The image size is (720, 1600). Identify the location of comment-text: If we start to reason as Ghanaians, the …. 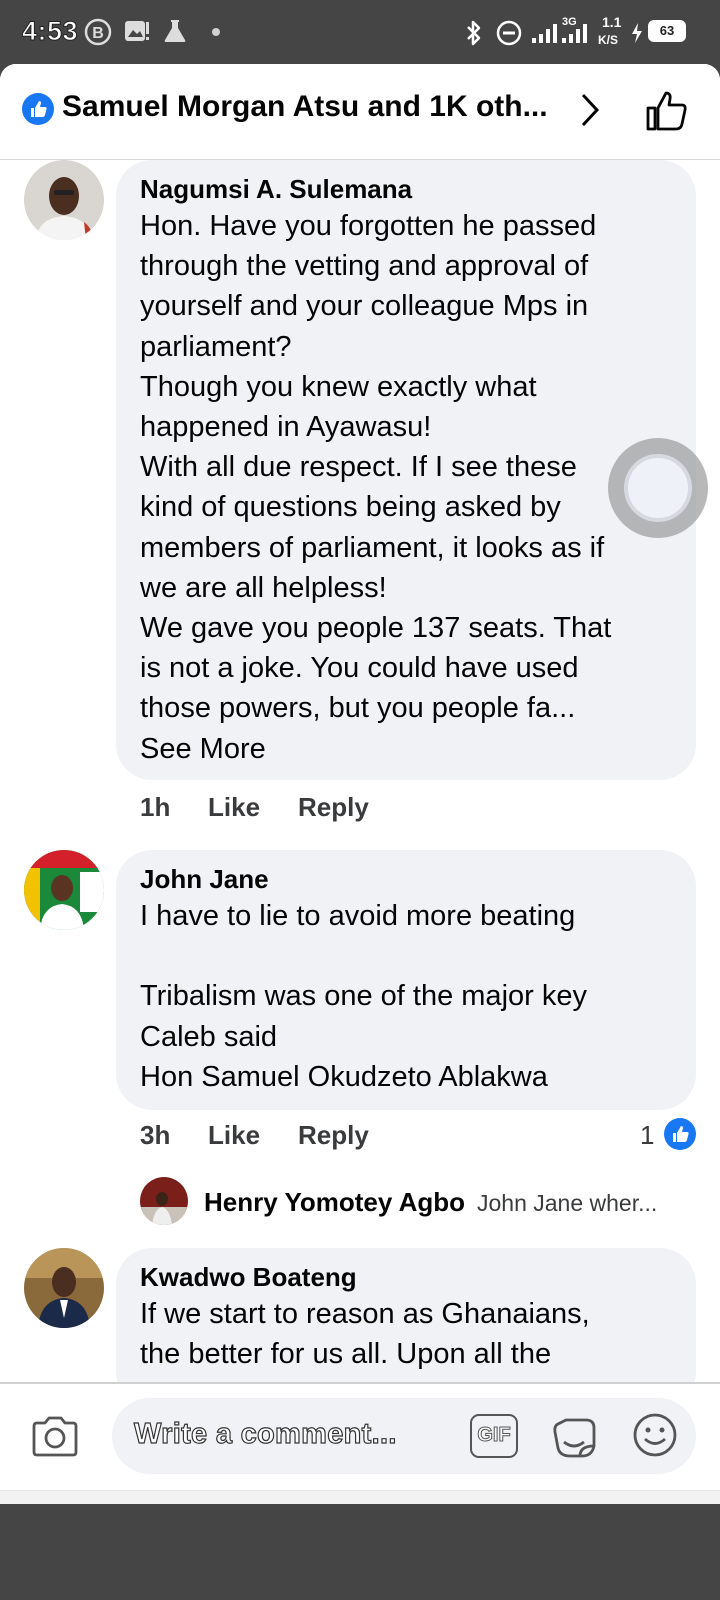
(365, 1334).